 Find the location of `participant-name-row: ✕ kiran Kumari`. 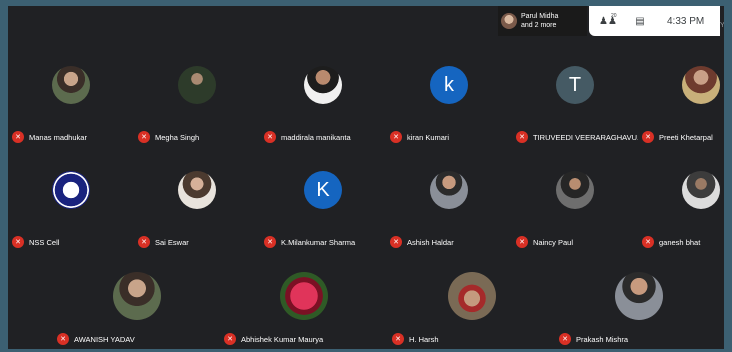

participant-name-row: ✕ kiran Kumari is located at coordinates (419, 137).